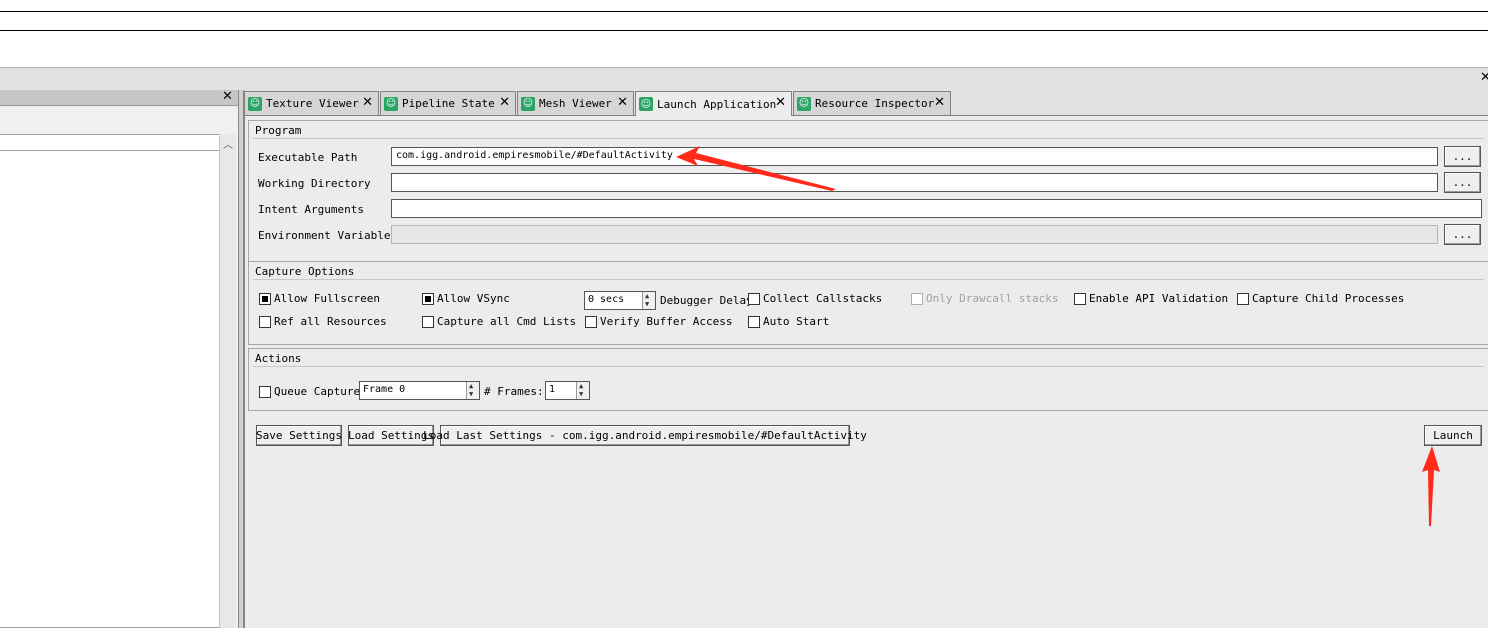  Describe the element at coordinates (936, 208) in the screenshot. I see `intent-arguments-field` at that location.